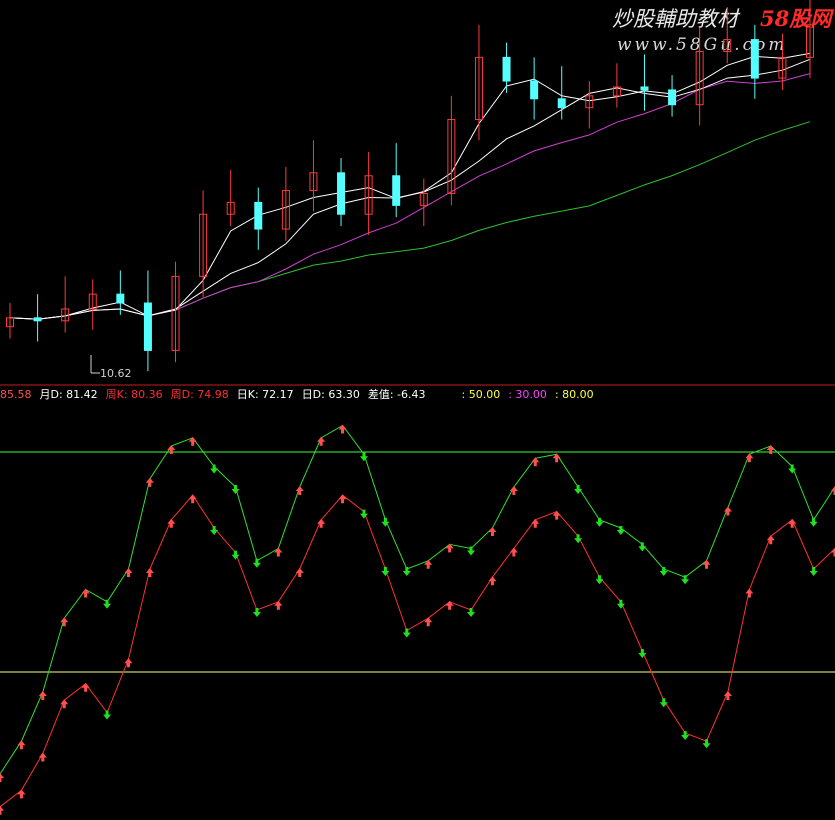 The height and width of the screenshot is (820, 835). Describe the element at coordinates (397, 394) in the screenshot. I see `indicator-value-6: 差值: -6.43` at that location.